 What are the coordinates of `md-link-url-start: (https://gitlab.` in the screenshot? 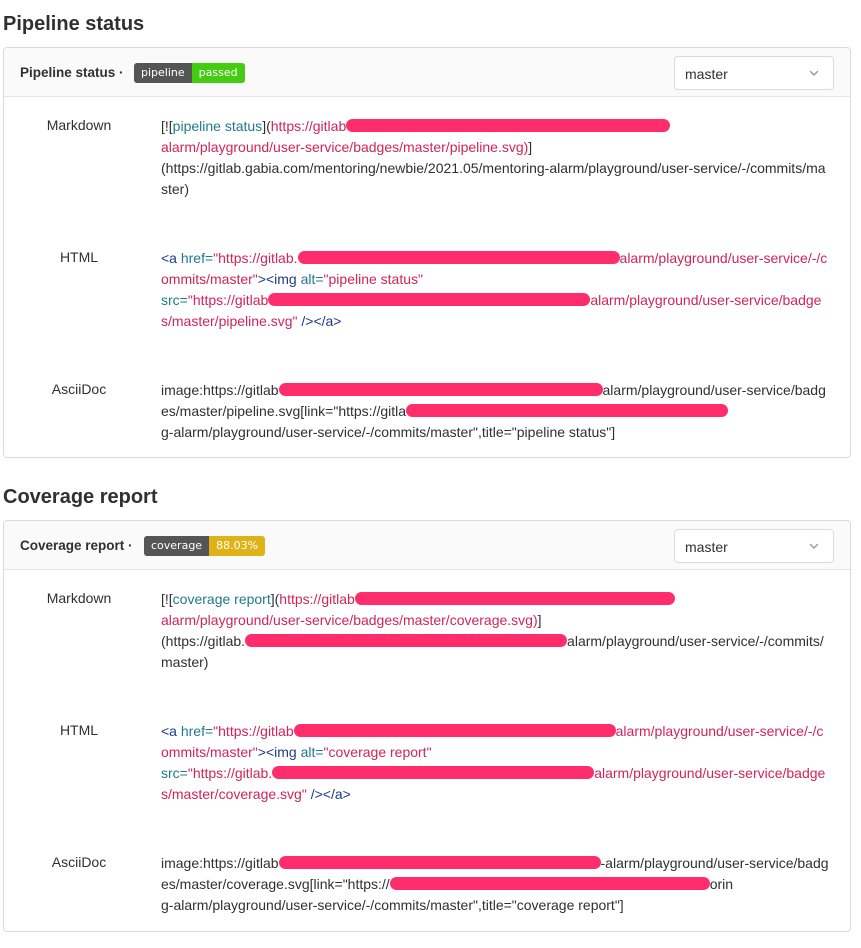 It's located at (203, 641).